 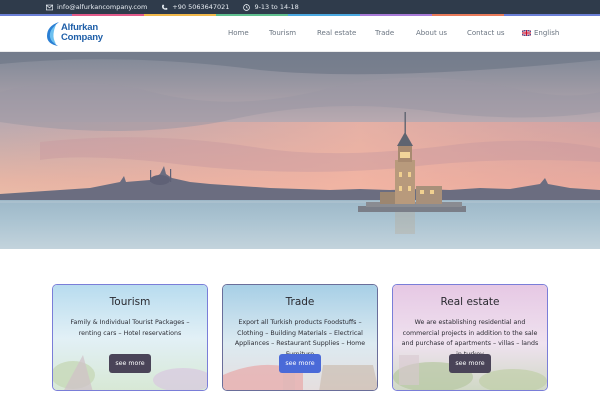 What do you see at coordinates (247, 7) in the screenshot?
I see `clock-icon` at bounding box center [247, 7].